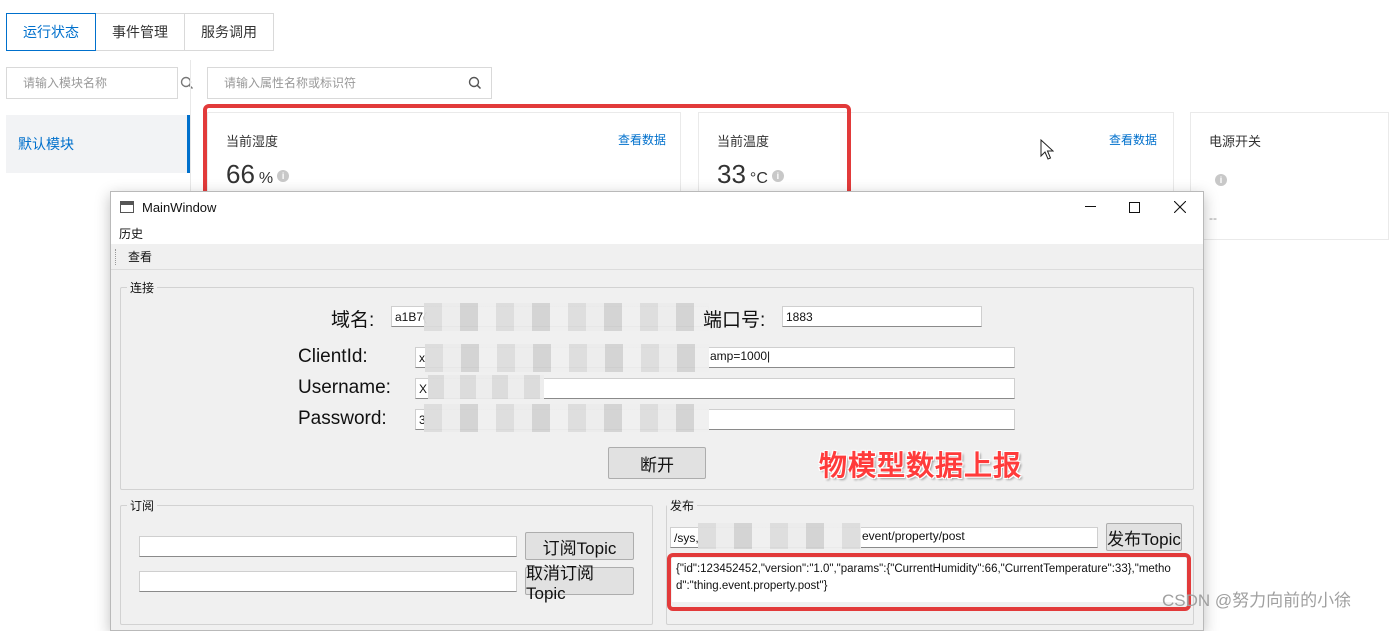 The height and width of the screenshot is (631, 1389). Describe the element at coordinates (140, 256) in the screenshot. I see `toolbar-view-button: 查看` at that location.